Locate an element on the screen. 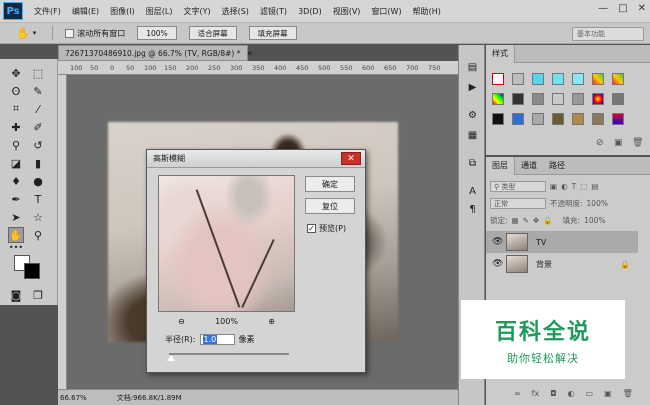 This screenshot has height=405, width=650. maximize-button: □ is located at coordinates (622, 8).